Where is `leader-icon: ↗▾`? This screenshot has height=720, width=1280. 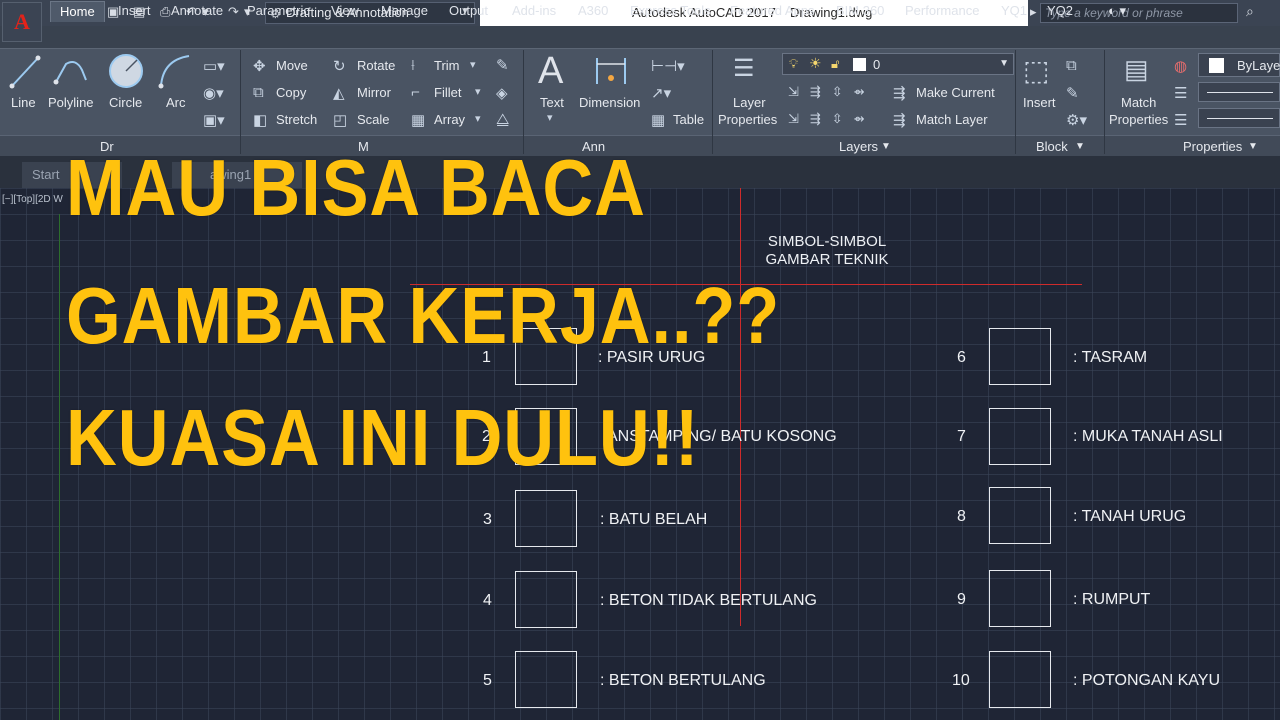 leader-icon: ↗▾ is located at coordinates (661, 93).